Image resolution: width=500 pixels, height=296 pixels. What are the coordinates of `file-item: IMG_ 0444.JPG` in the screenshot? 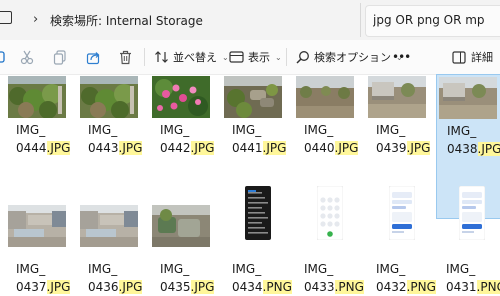 It's located at (41, 146).